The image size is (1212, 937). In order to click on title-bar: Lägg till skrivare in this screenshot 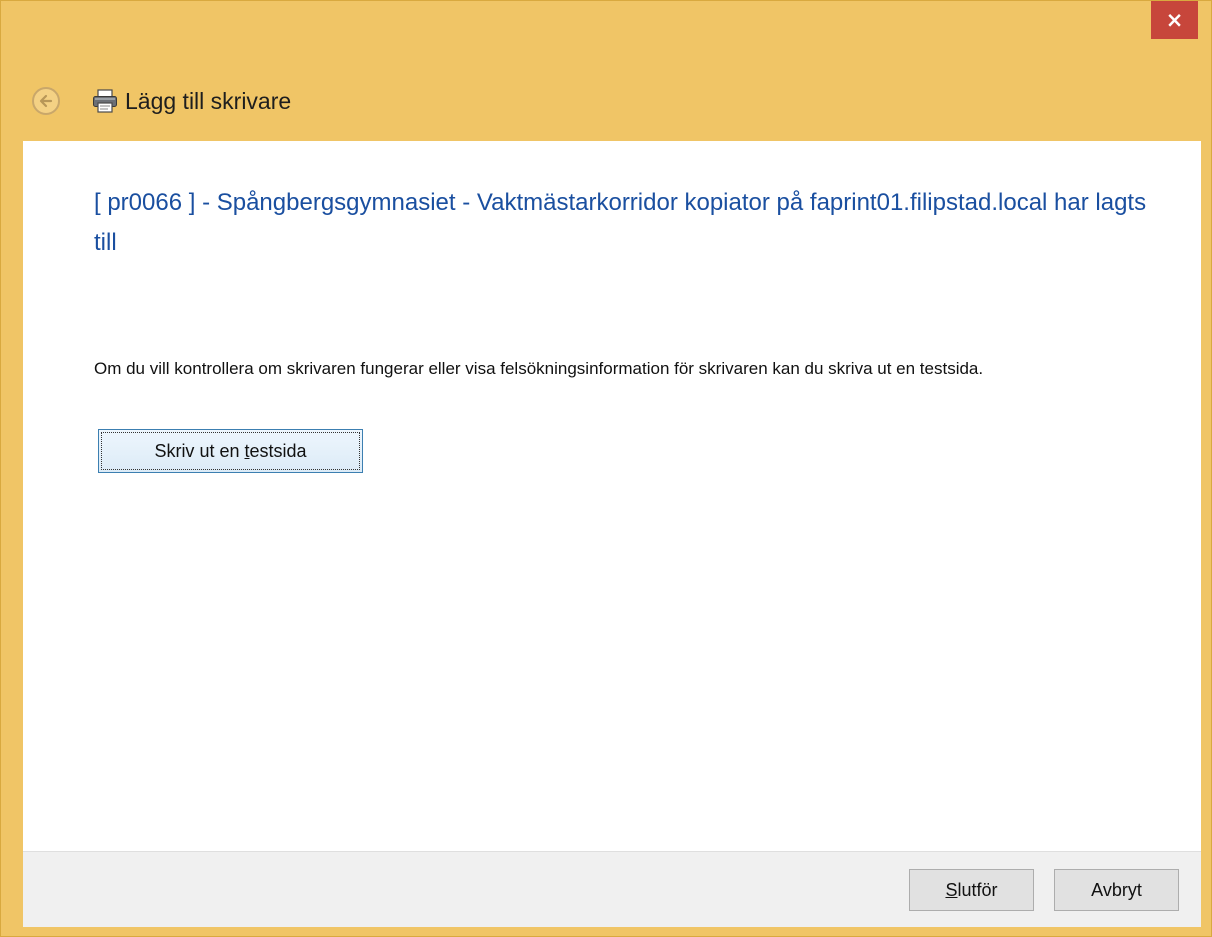, I will do `click(161, 101)`.